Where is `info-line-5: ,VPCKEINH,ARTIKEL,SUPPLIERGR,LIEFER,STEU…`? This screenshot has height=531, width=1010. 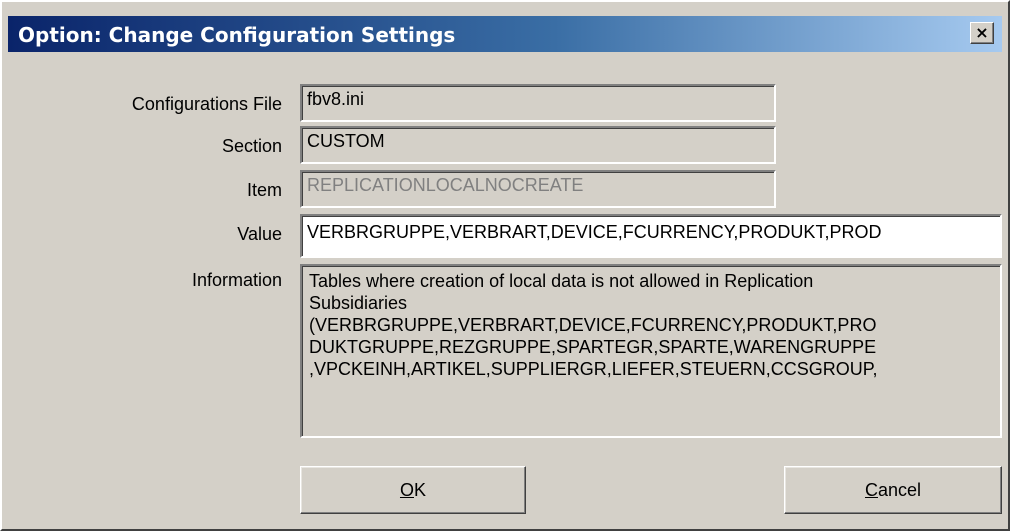 info-line-5: ,VPCKEINH,ARTIKEL,SUPPLIERGR,LIEFER,STEU… is located at coordinates (593, 369).